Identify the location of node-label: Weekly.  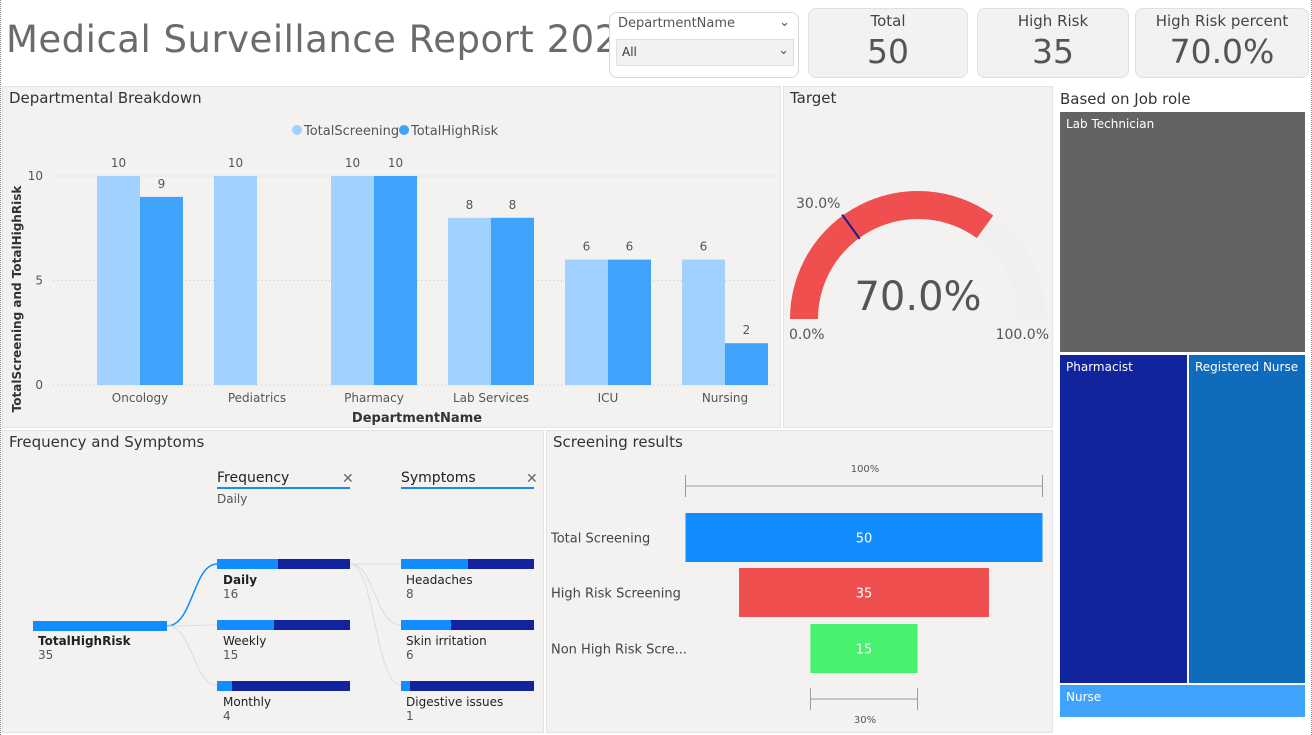
(244, 641).